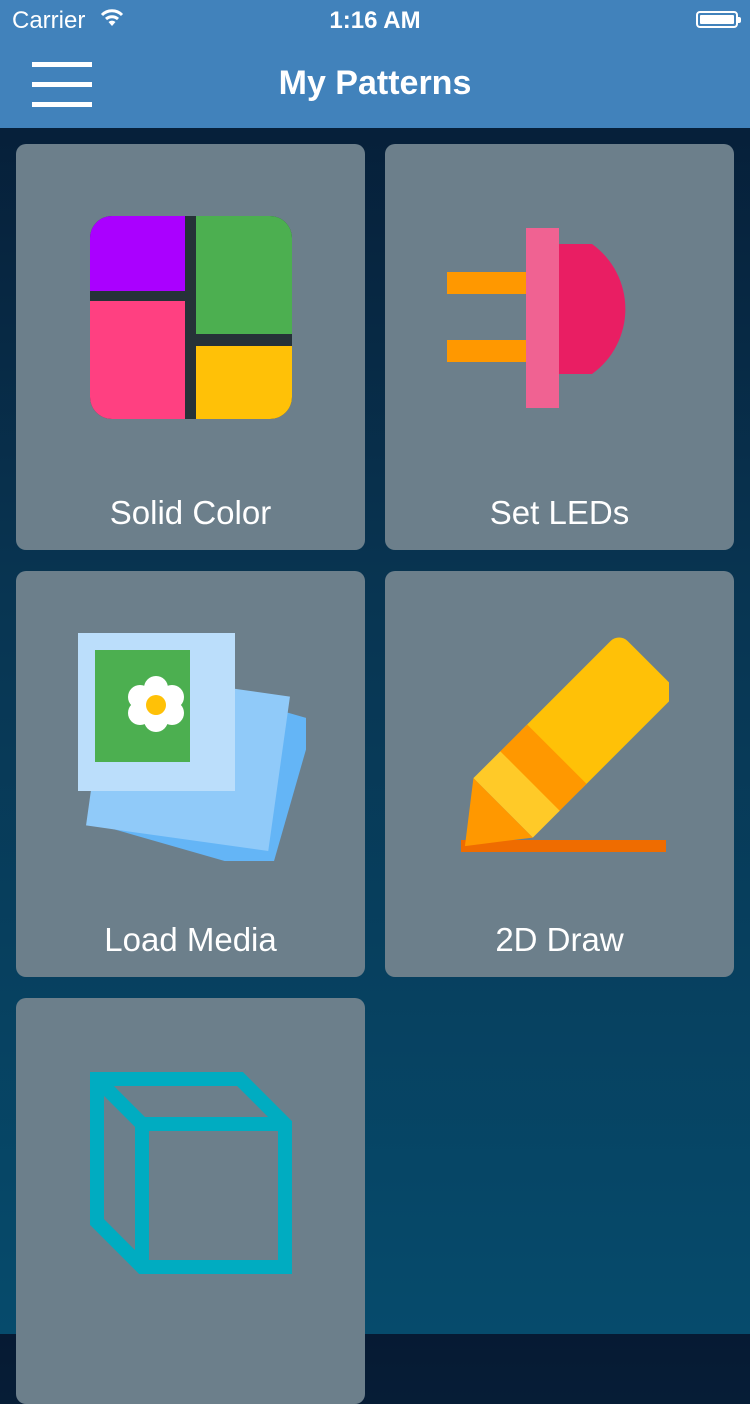  What do you see at coordinates (559, 939) in the screenshot?
I see `tile-label: 2D Draw` at bounding box center [559, 939].